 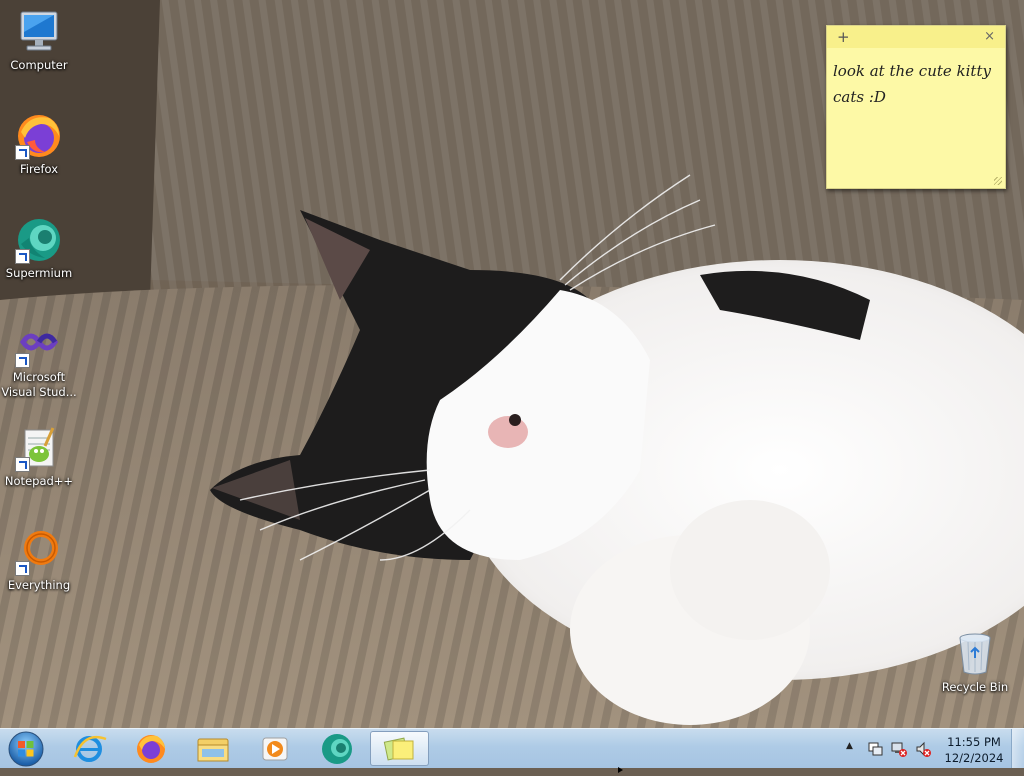 I want to click on taskbar-firefox, so click(x=151, y=748).